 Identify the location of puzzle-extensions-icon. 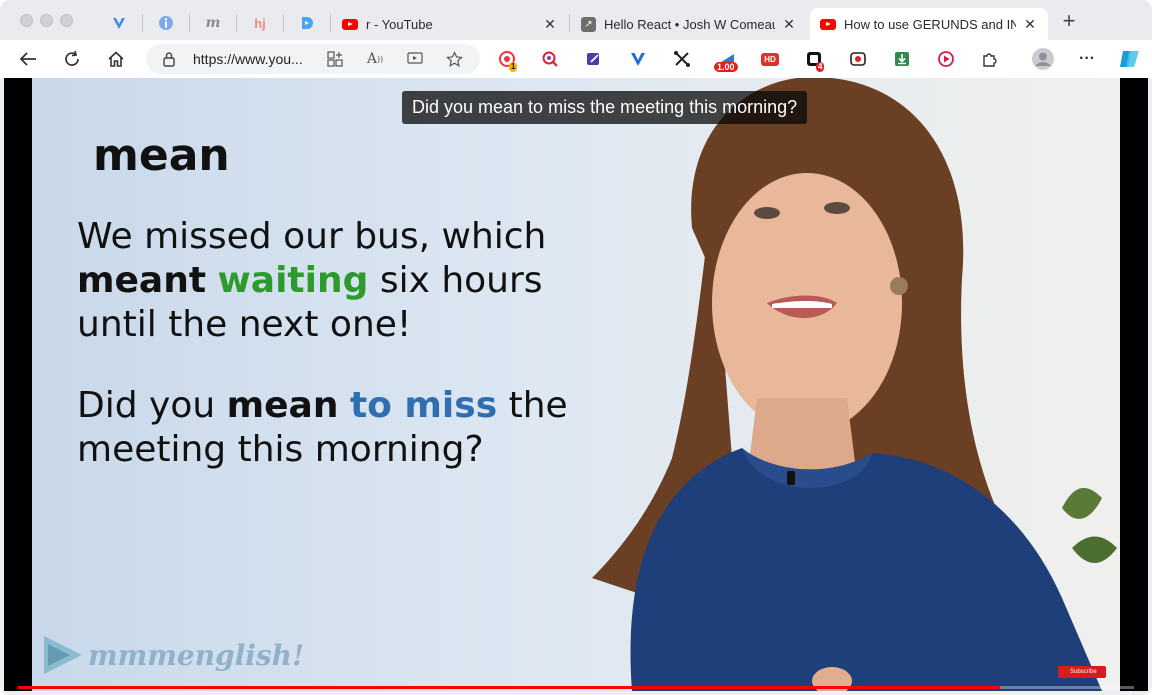
(990, 59).